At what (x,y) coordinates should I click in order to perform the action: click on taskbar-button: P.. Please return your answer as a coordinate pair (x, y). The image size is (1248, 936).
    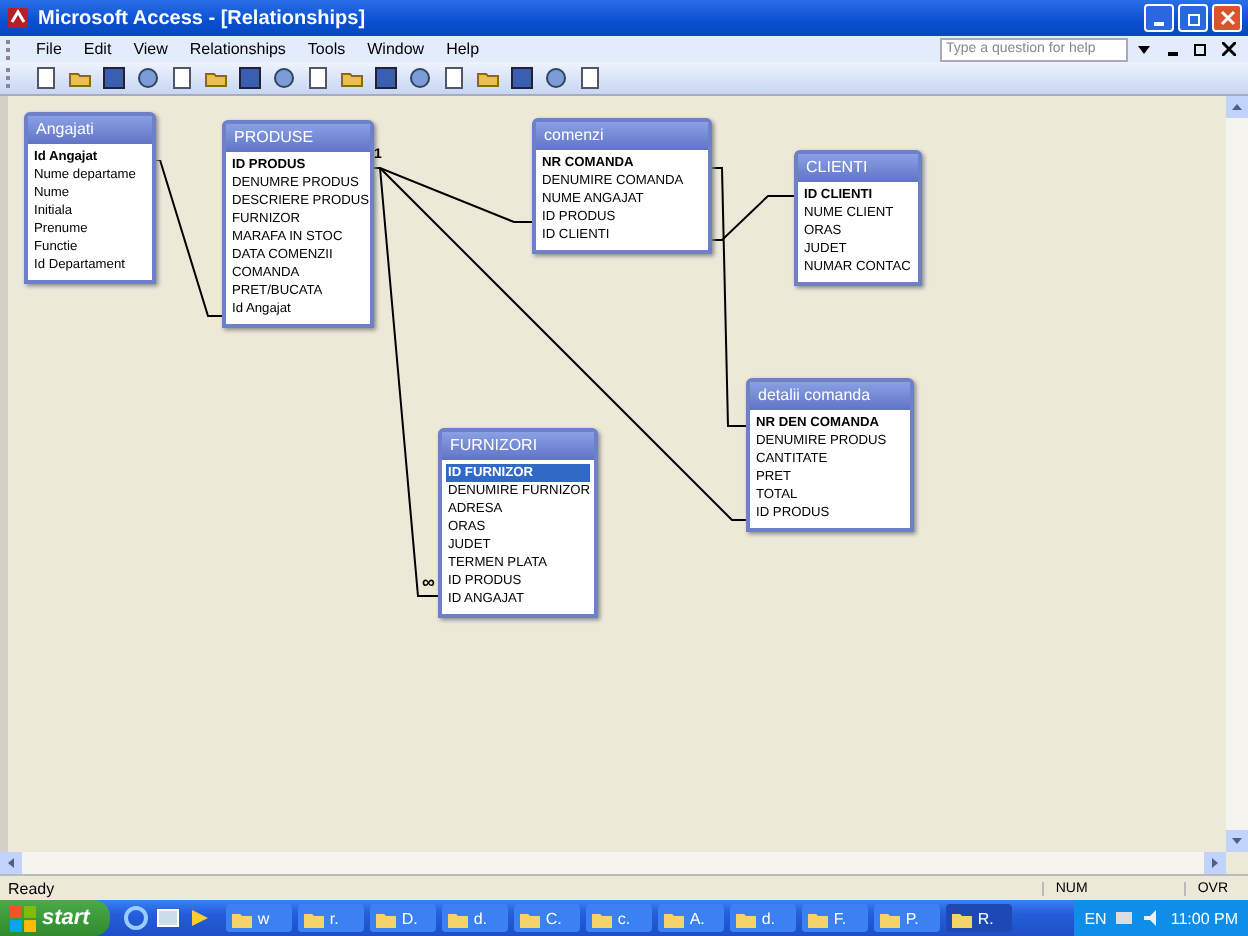
    Looking at the image, I should click on (906, 918).